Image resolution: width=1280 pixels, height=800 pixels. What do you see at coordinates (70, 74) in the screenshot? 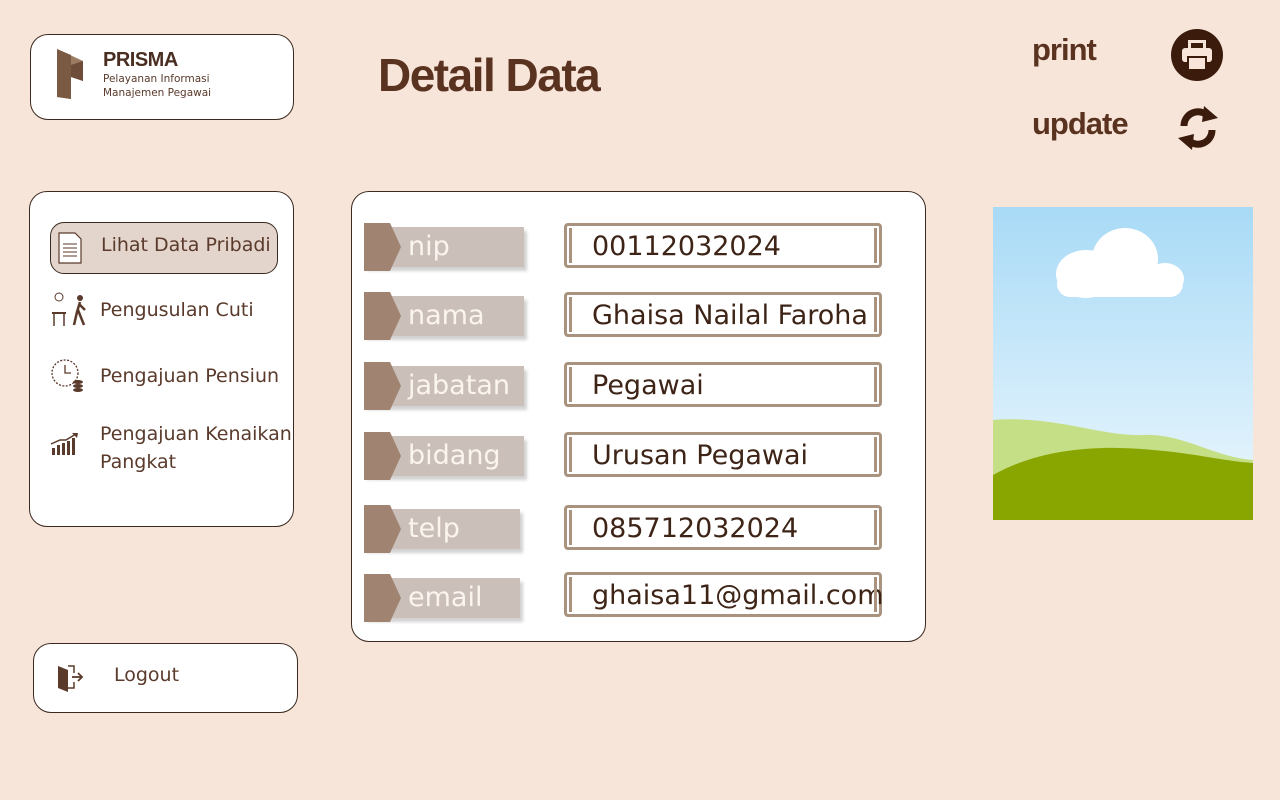
I see `prisma-logo-icon` at bounding box center [70, 74].